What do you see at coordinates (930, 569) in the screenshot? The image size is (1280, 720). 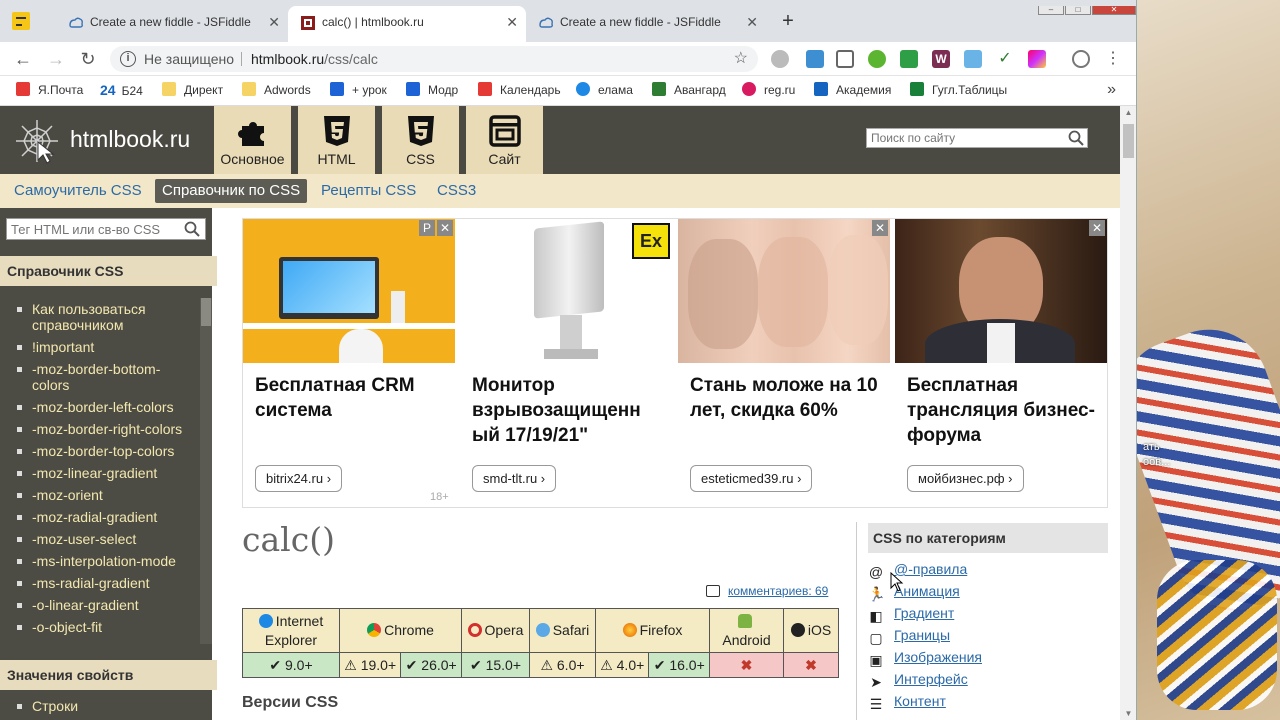 I see `category-link: @-правила` at bounding box center [930, 569].